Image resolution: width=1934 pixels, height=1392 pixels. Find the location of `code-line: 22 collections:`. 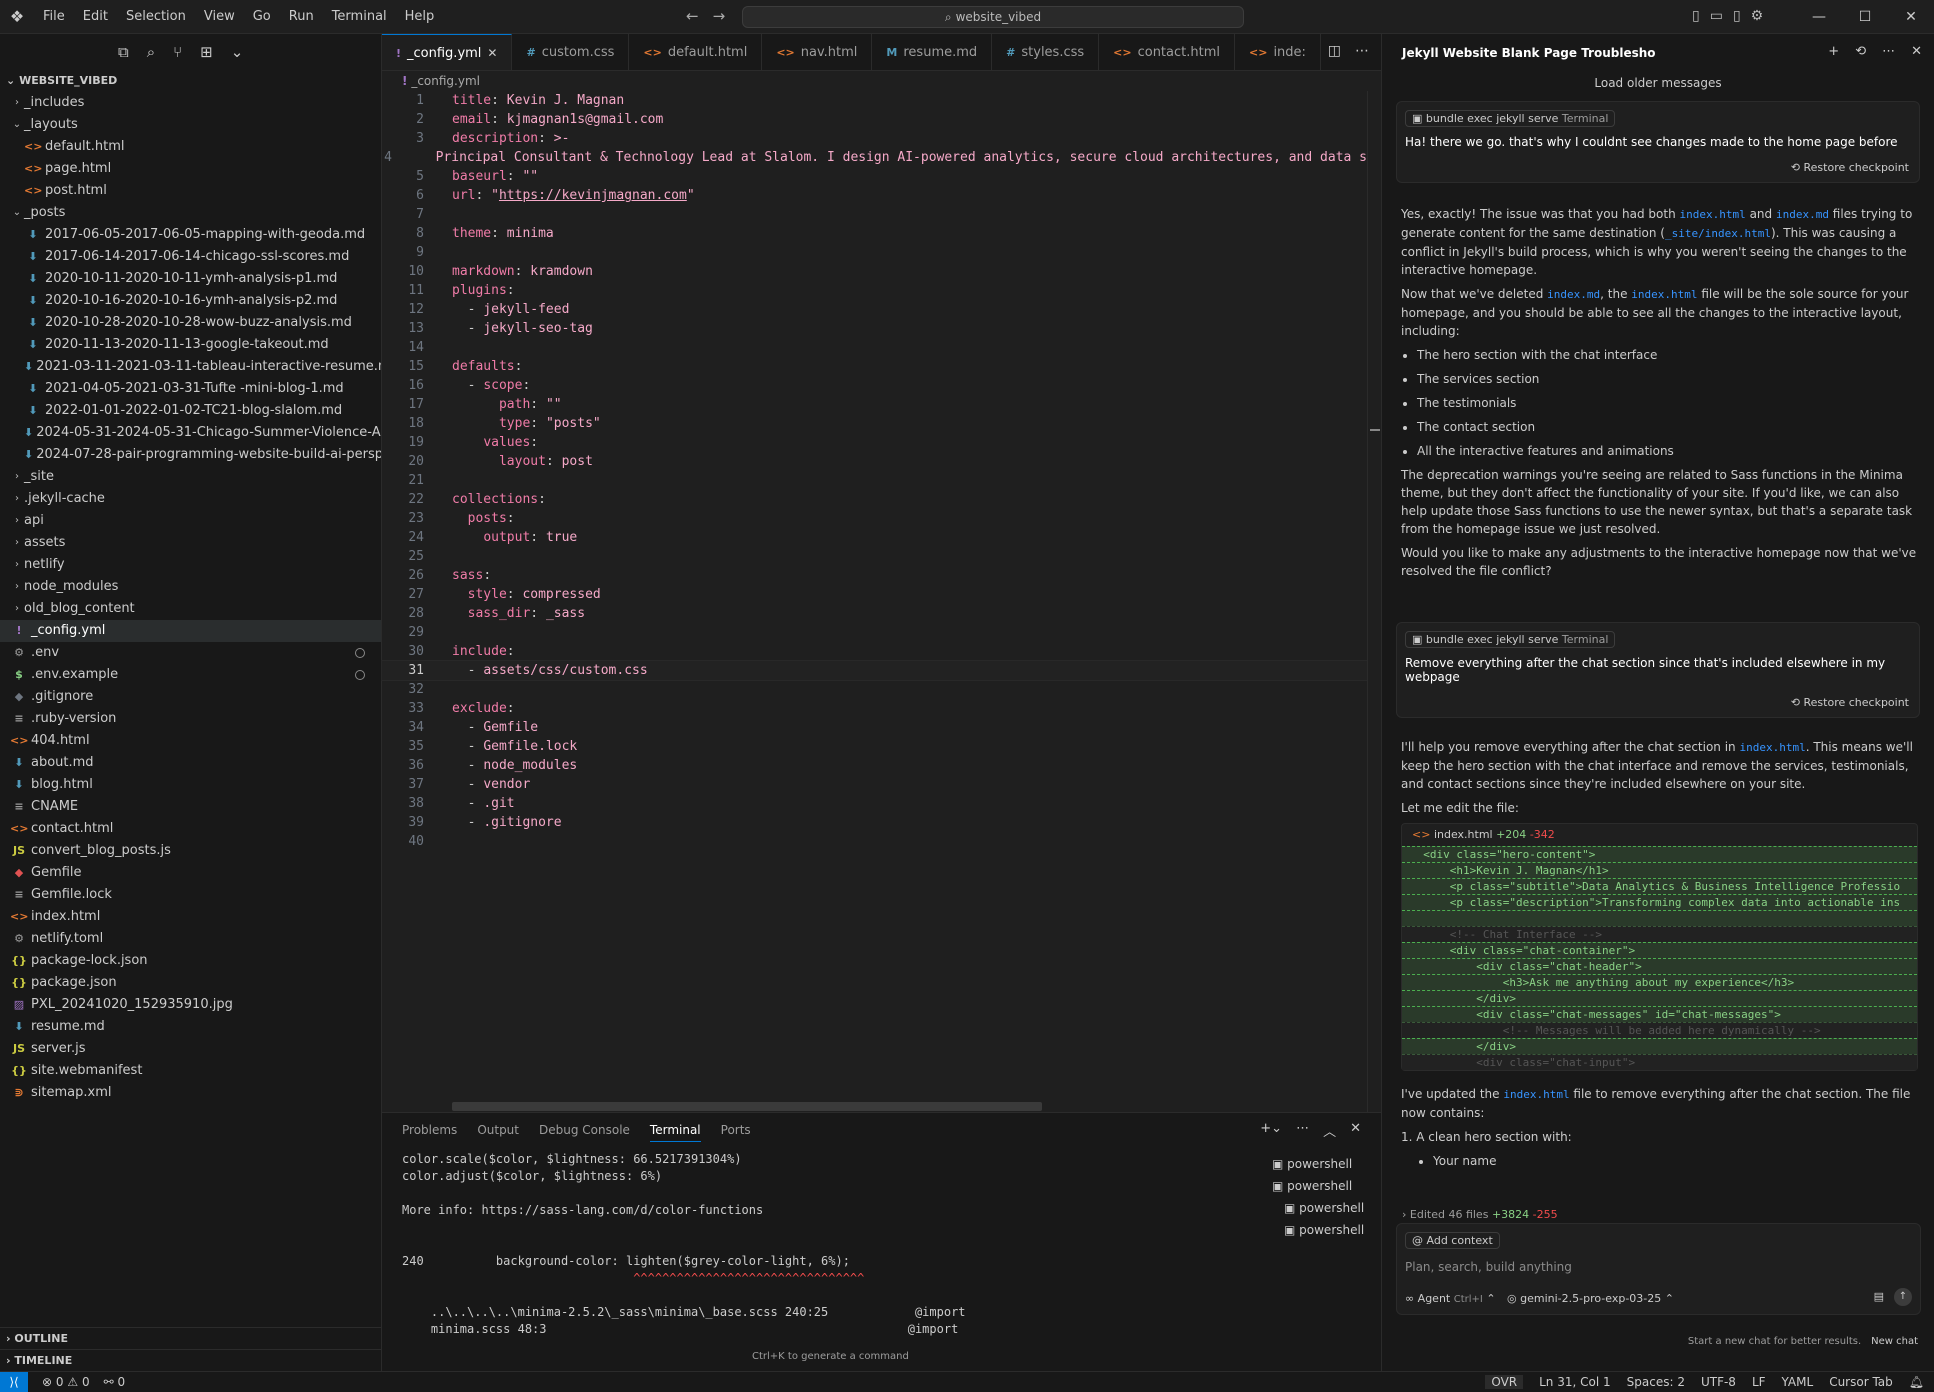

code-line: 22 collections: is located at coordinates (874, 499).